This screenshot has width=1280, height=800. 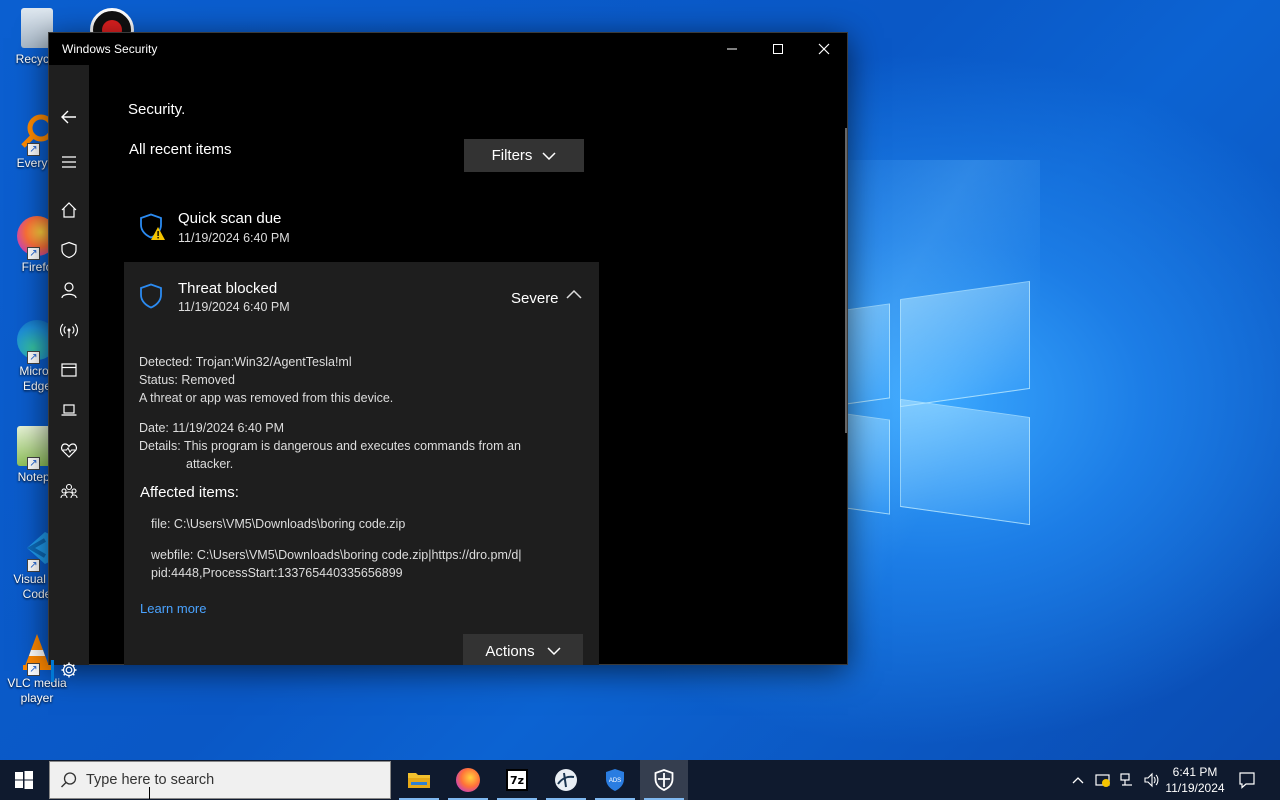 I want to click on maximize-button, so click(x=778, y=49).